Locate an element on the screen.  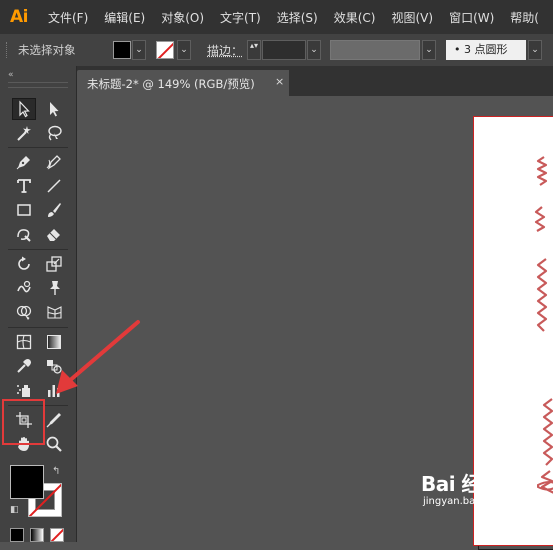
scale-tool is located at coordinates (54, 264).